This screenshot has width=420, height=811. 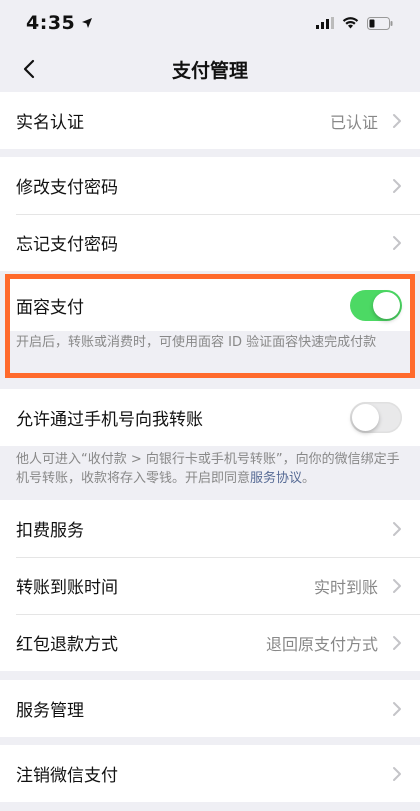 I want to click on status-time: 4:35, so click(x=51, y=23).